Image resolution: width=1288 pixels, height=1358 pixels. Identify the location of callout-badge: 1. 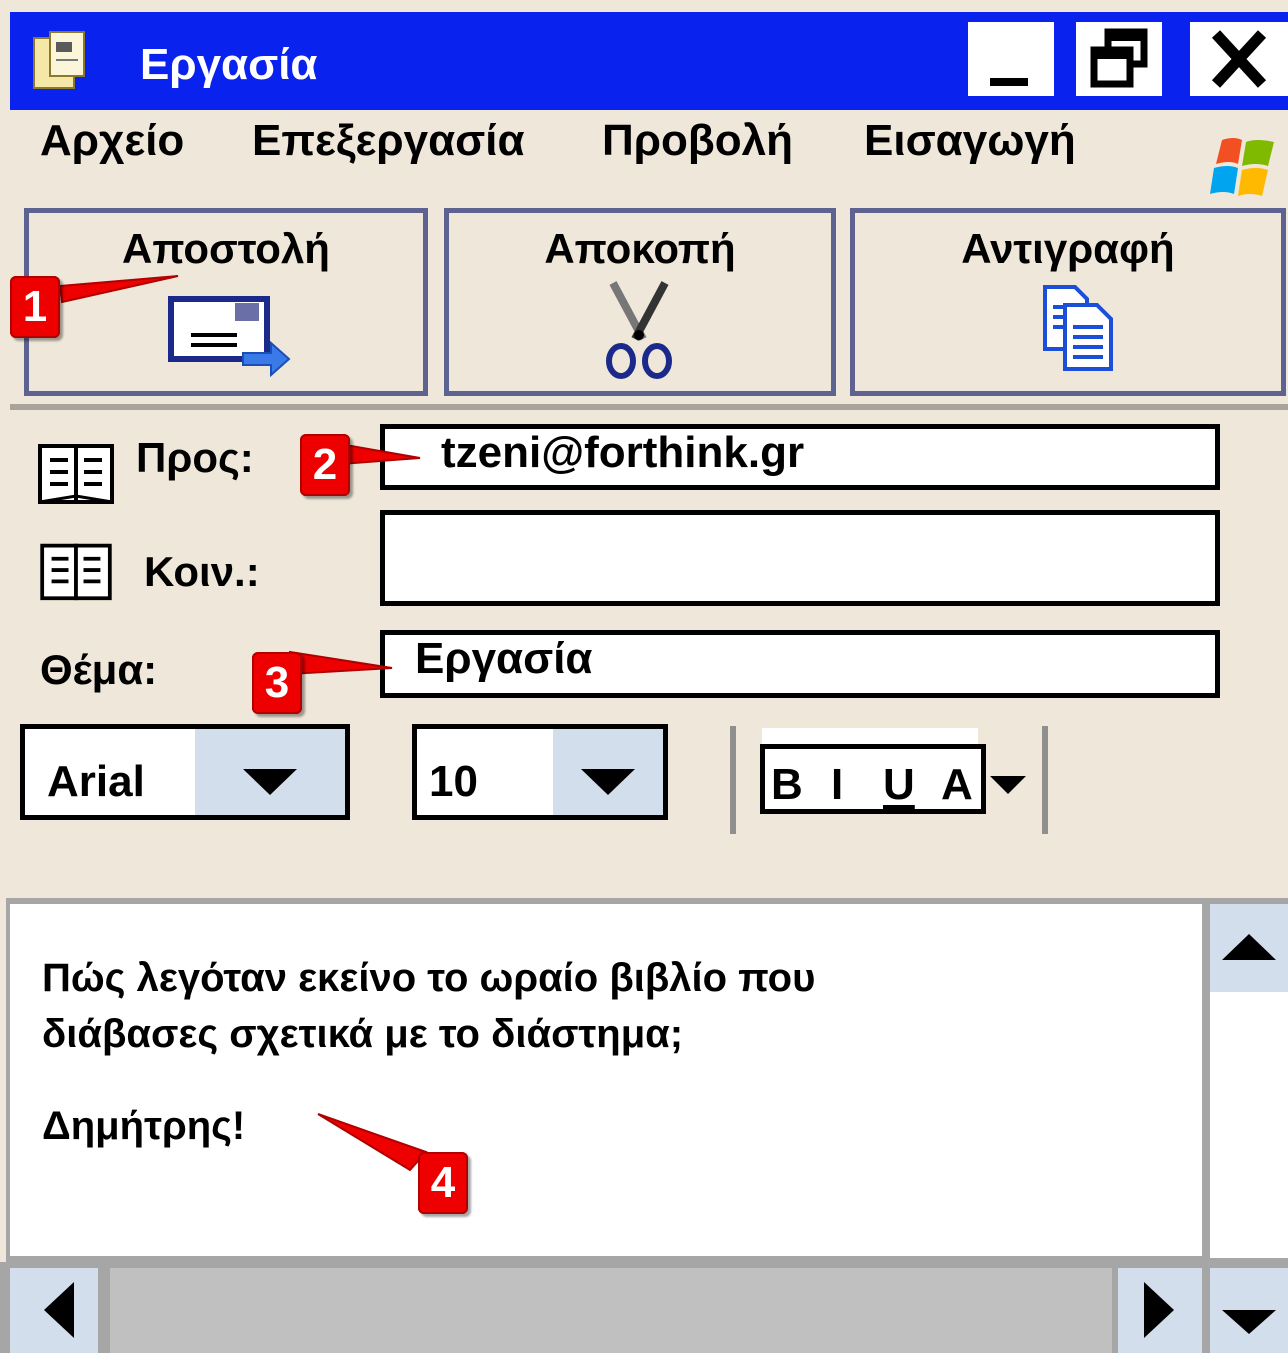
(35, 307).